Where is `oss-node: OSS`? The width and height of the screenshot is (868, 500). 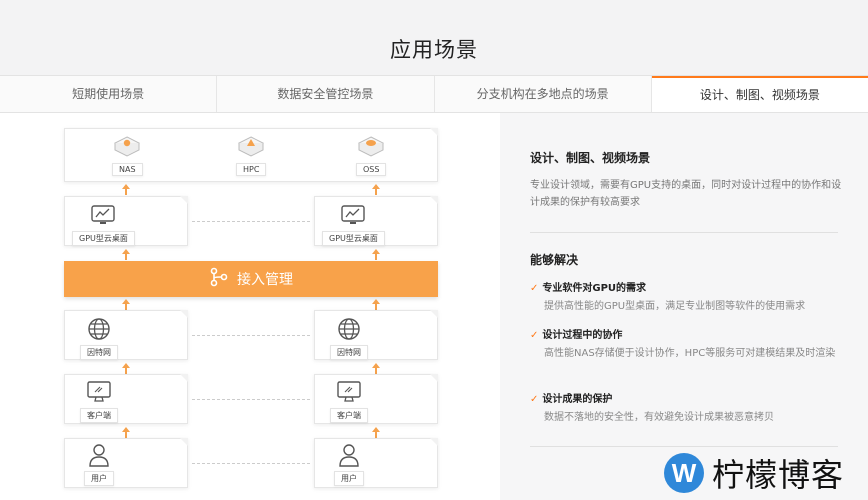
oss-node: OSS is located at coordinates (371, 155).